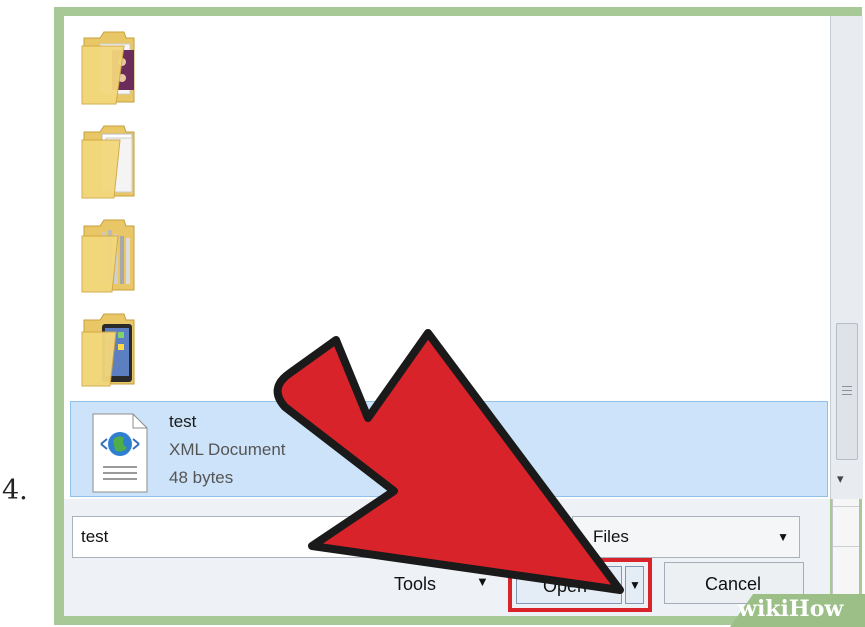  I want to click on watermark-logo: wikiHow, so click(791, 609).